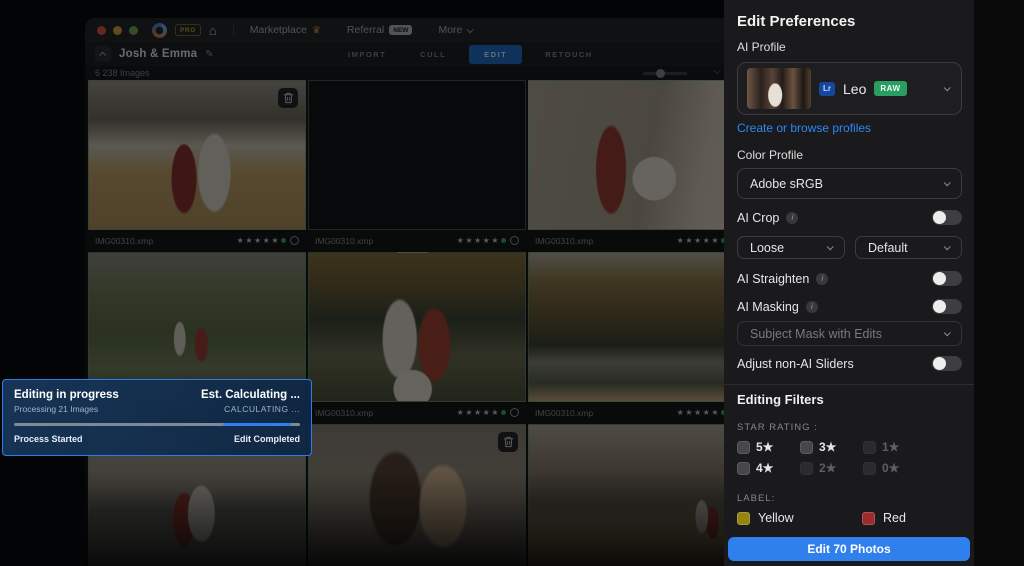  I want to click on ai-crop-row: AI Crop i, so click(849, 217).